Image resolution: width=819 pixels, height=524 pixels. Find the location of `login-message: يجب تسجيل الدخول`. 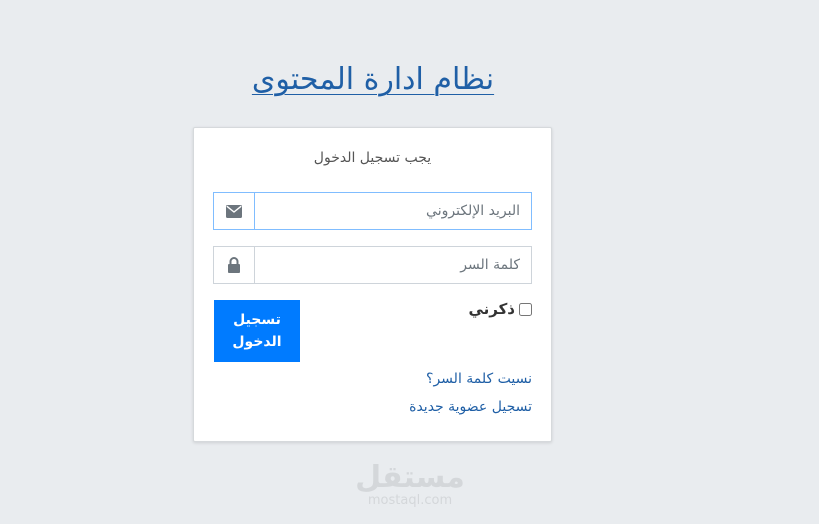

login-message: يجب تسجيل الدخول is located at coordinates (372, 158).